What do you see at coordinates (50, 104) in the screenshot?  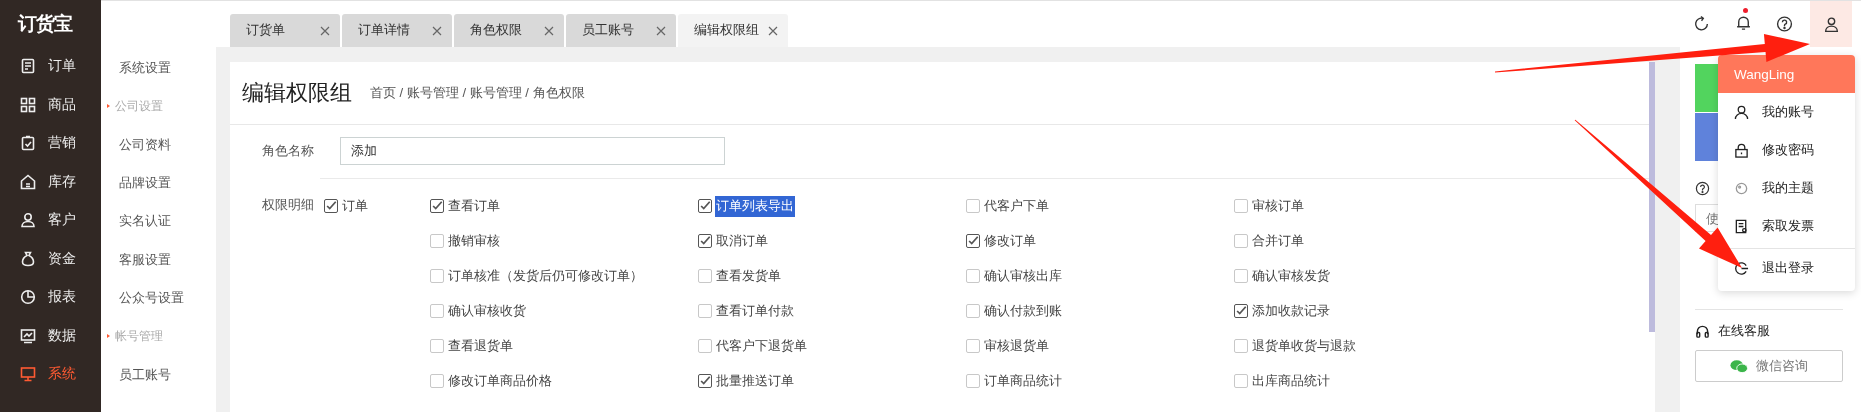 I see `nav-item: 商品` at bounding box center [50, 104].